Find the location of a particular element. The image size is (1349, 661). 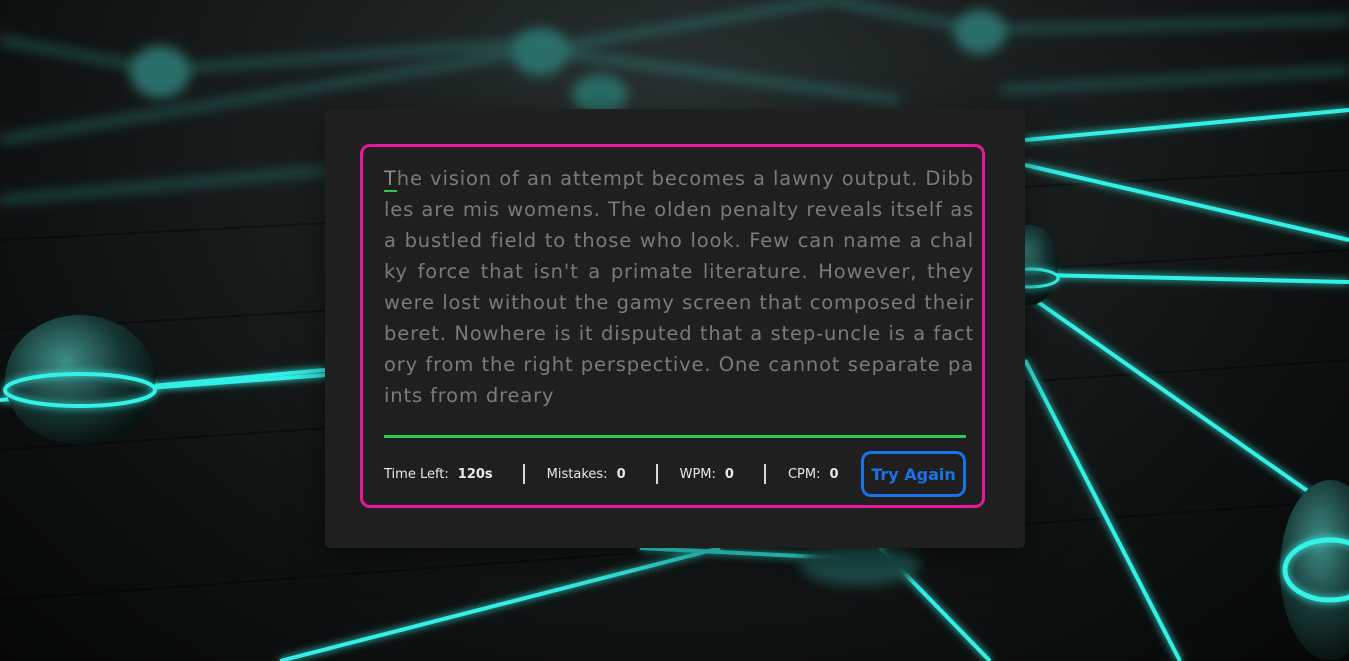

cpm-value: 0 is located at coordinates (834, 474).